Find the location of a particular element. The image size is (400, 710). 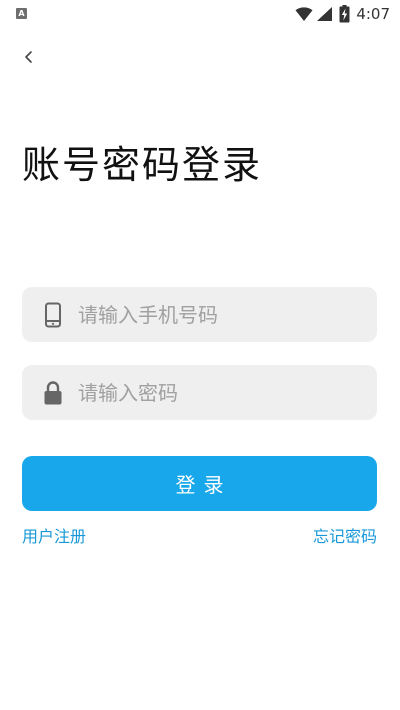

password-input is located at coordinates (217, 392).